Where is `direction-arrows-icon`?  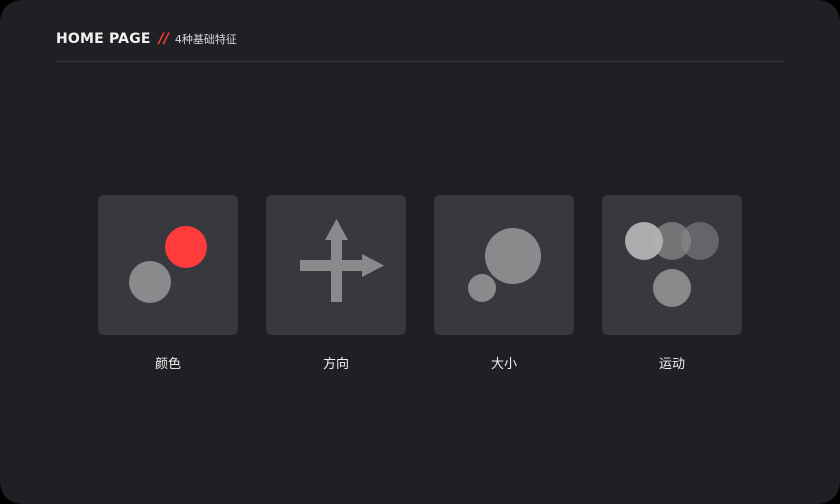
direction-arrows-icon is located at coordinates (342, 260).